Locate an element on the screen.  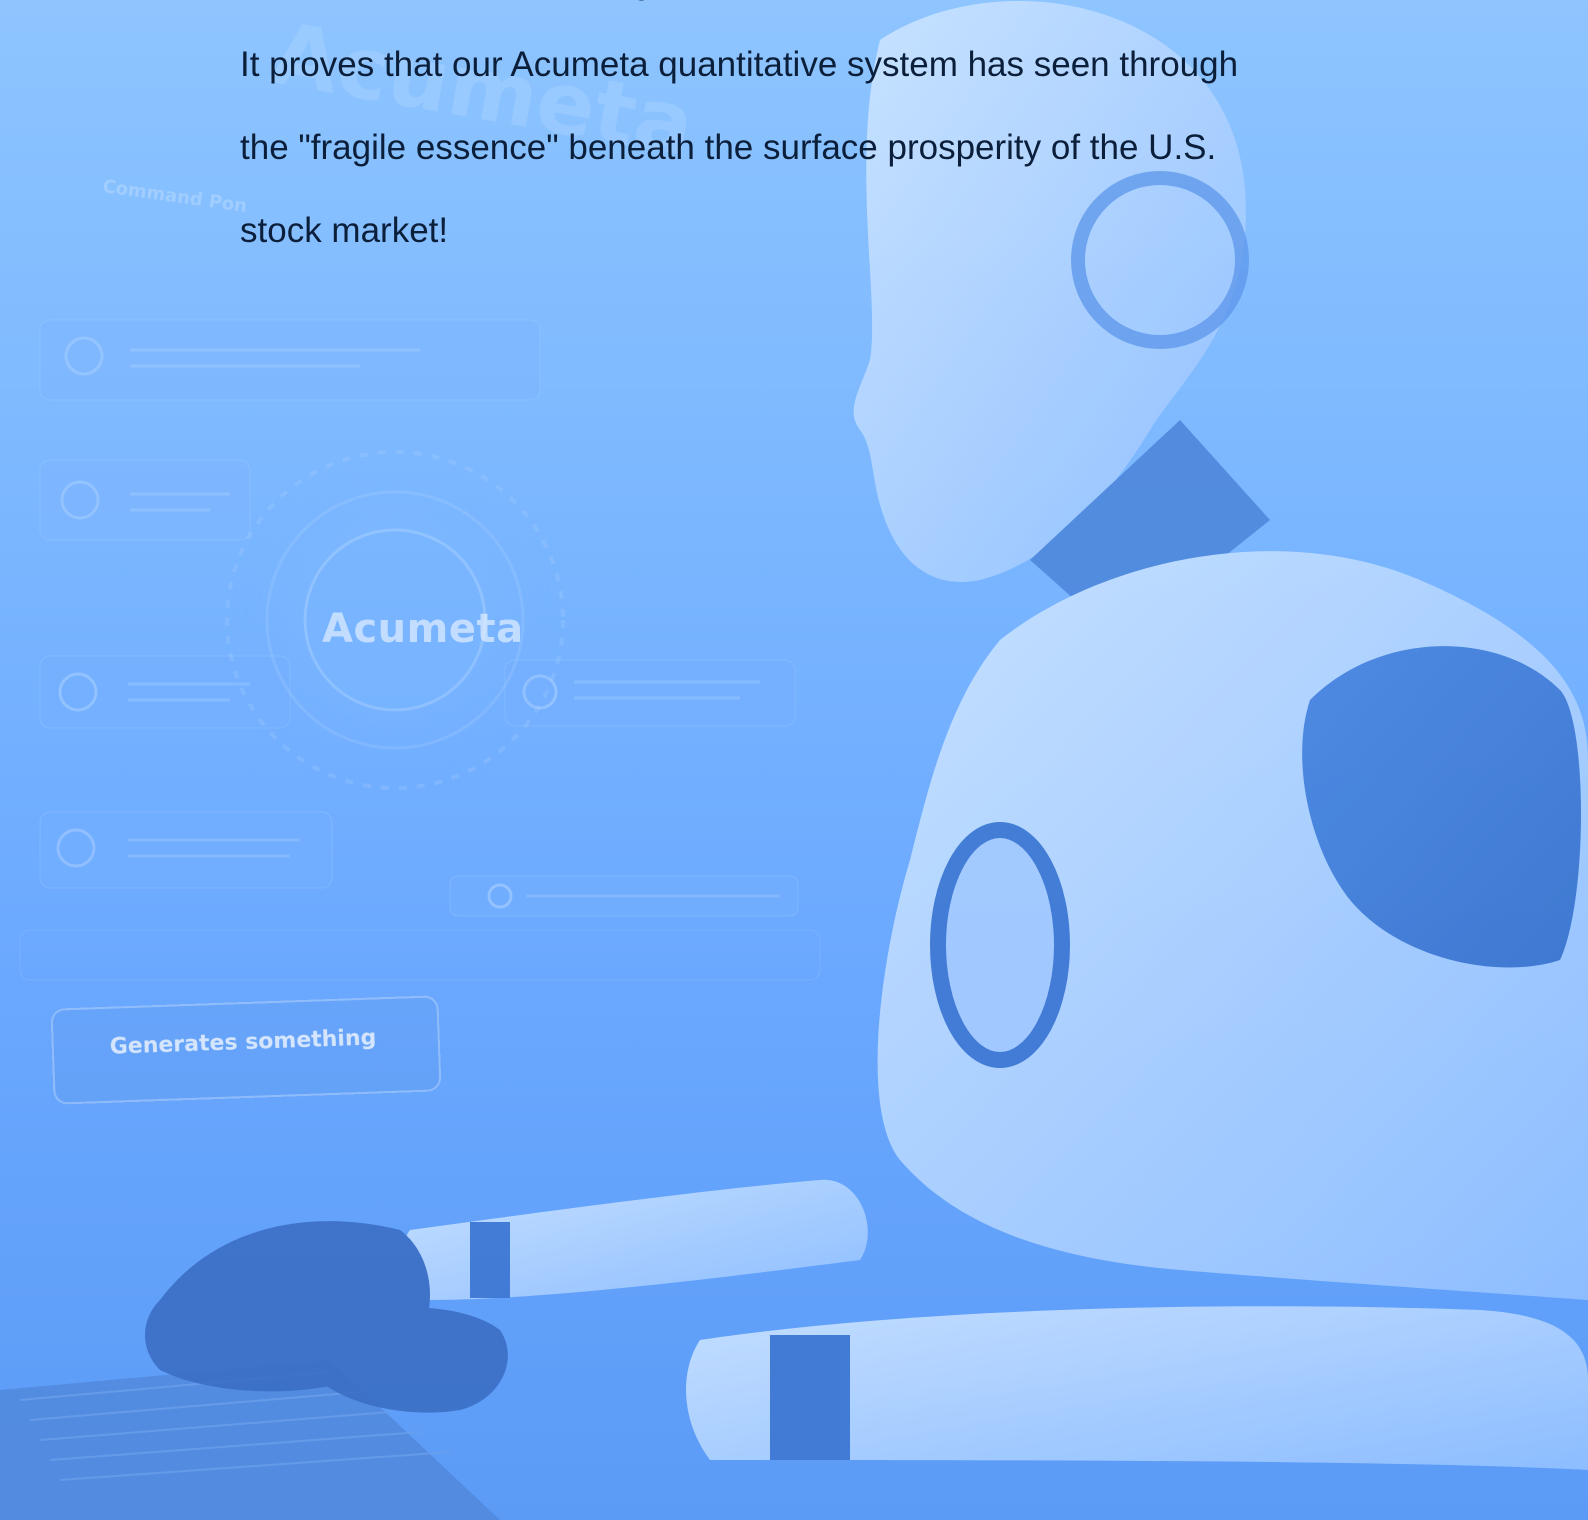
body-text-line: stock market! is located at coordinates (344, 230).